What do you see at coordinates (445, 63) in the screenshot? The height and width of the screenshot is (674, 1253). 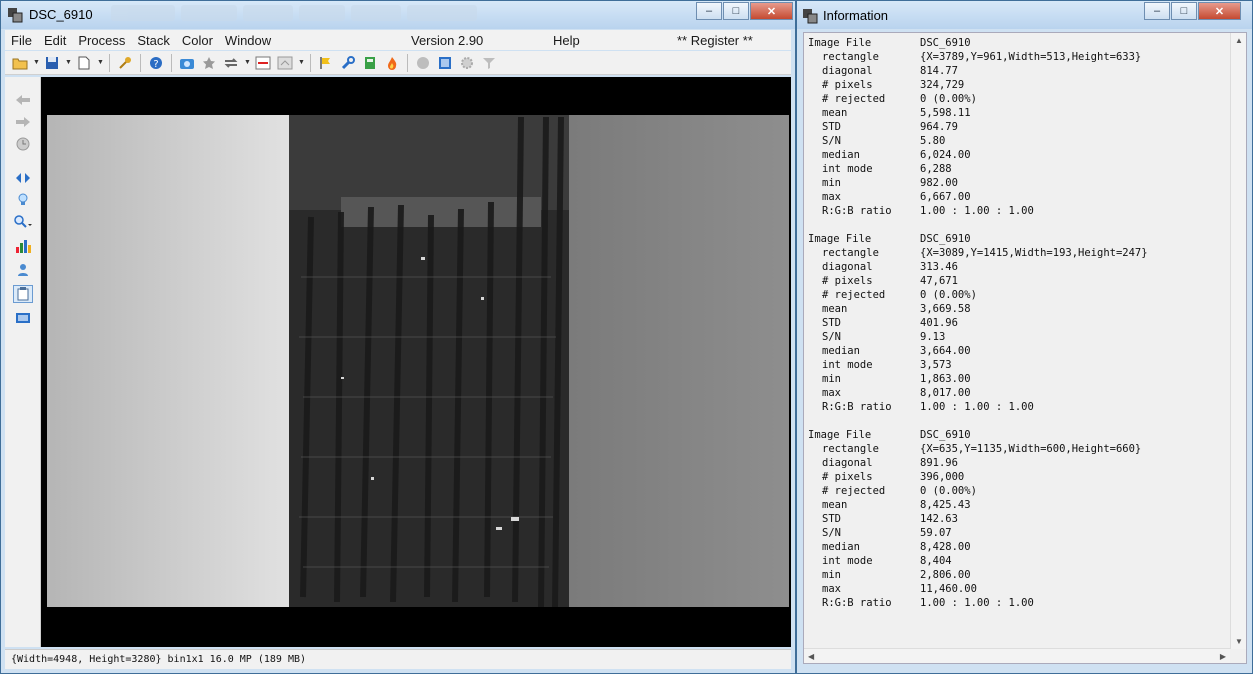 I see `frame-icon` at bounding box center [445, 63].